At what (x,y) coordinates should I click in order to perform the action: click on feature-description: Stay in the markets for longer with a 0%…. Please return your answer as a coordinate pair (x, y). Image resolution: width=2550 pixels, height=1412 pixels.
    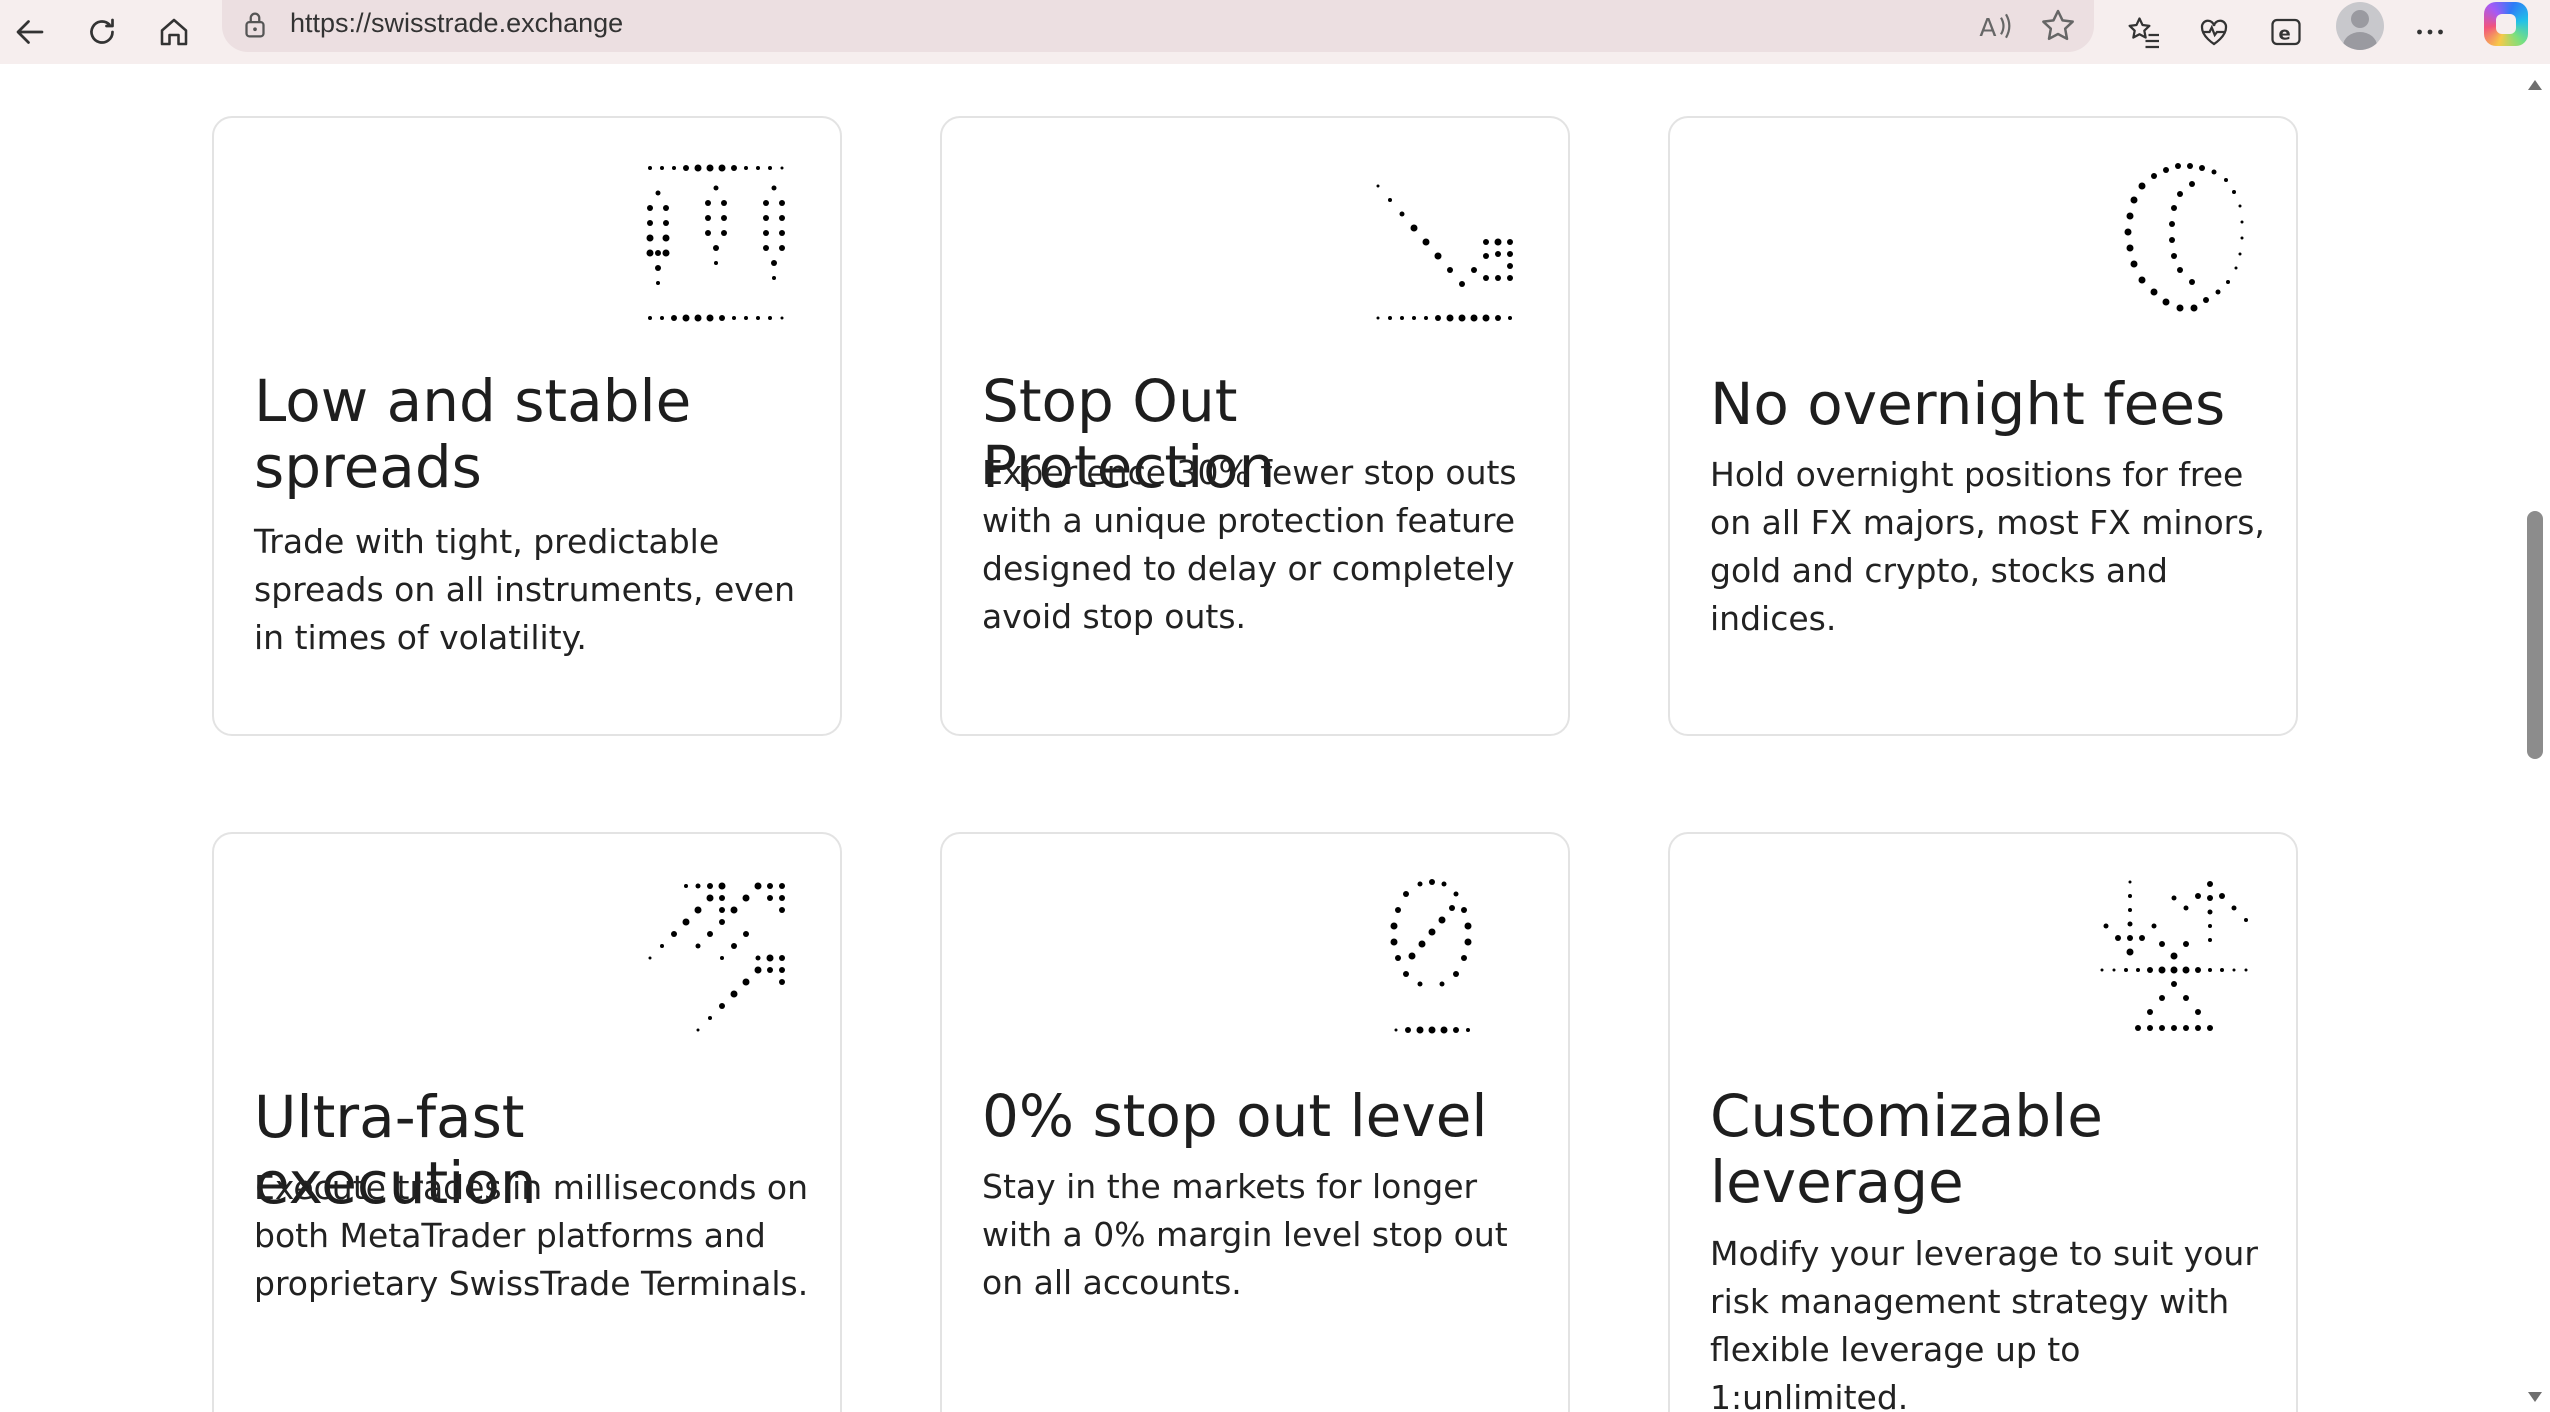
    Looking at the image, I should click on (1245, 1234).